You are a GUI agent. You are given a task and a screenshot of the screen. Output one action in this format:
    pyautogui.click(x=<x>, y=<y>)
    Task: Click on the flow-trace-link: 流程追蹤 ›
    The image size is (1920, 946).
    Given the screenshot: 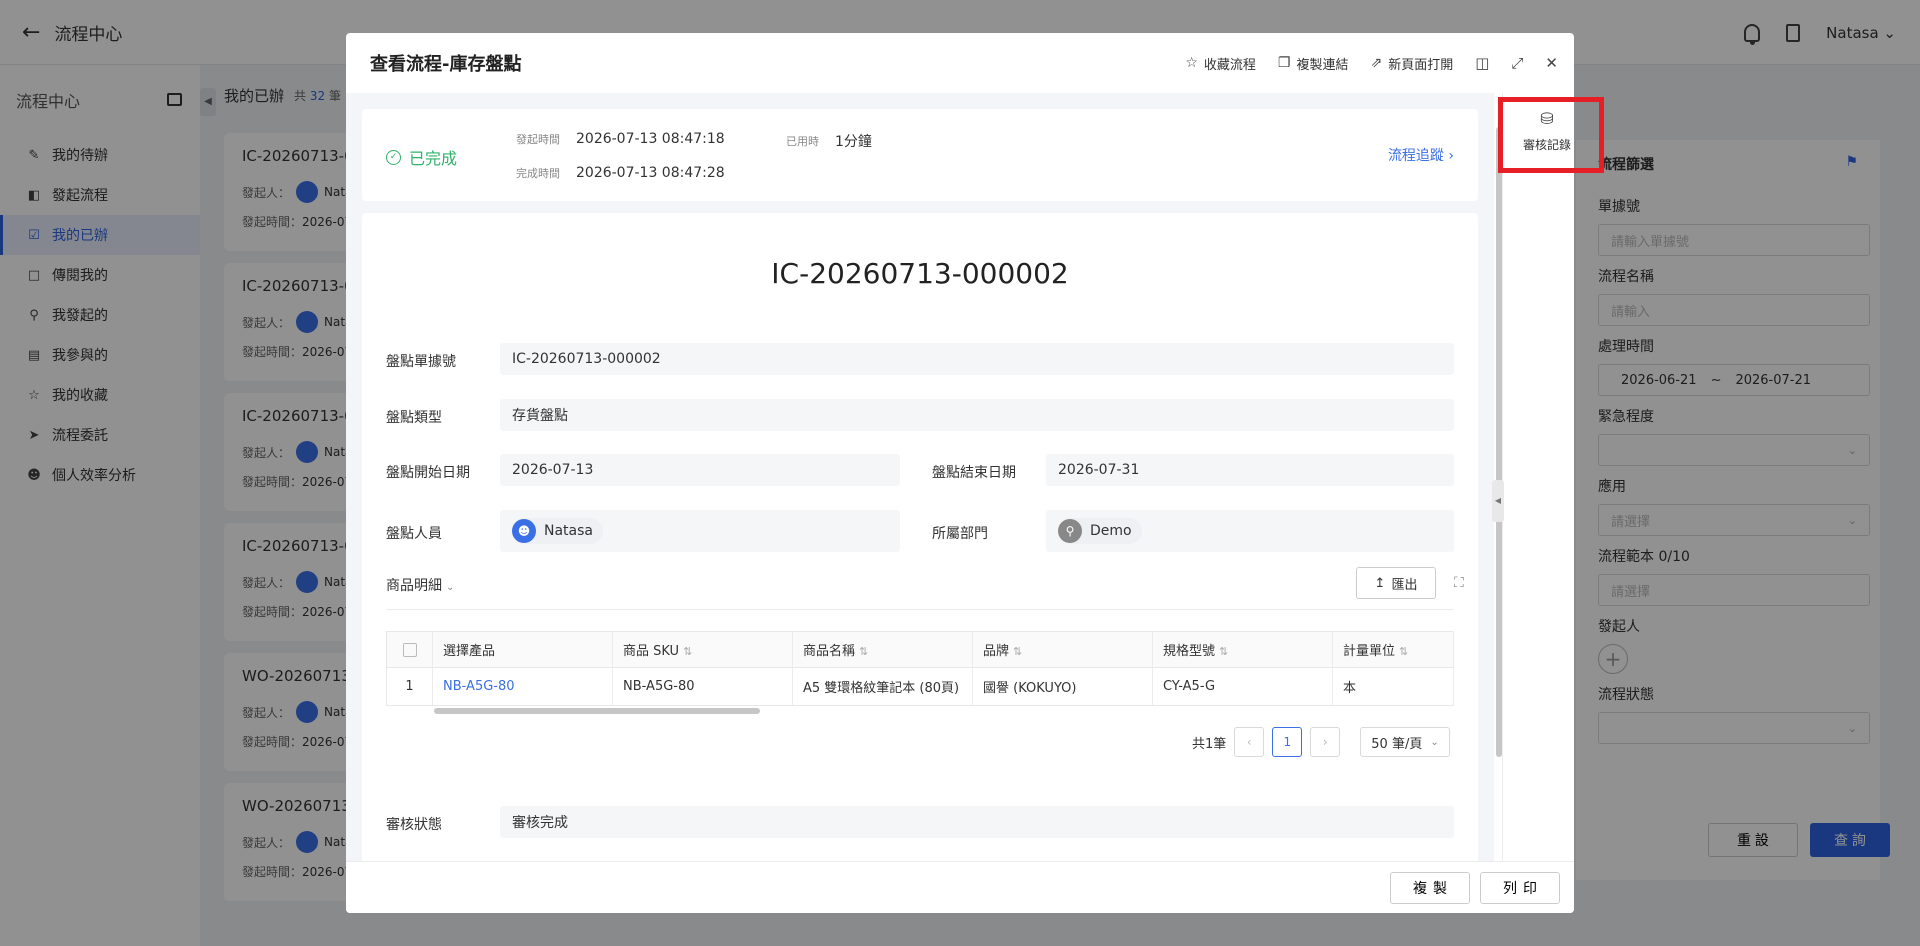 What is the action you would take?
    pyautogui.click(x=1421, y=155)
    